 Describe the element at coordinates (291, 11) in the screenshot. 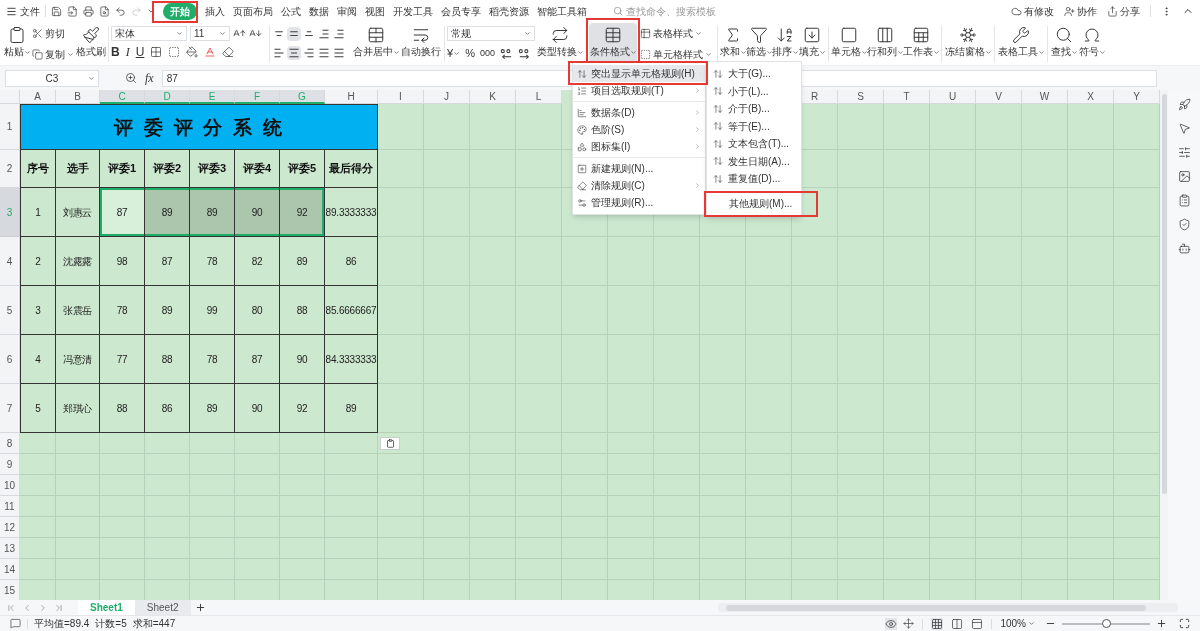

I see `ribbon-tab: 公式` at that location.